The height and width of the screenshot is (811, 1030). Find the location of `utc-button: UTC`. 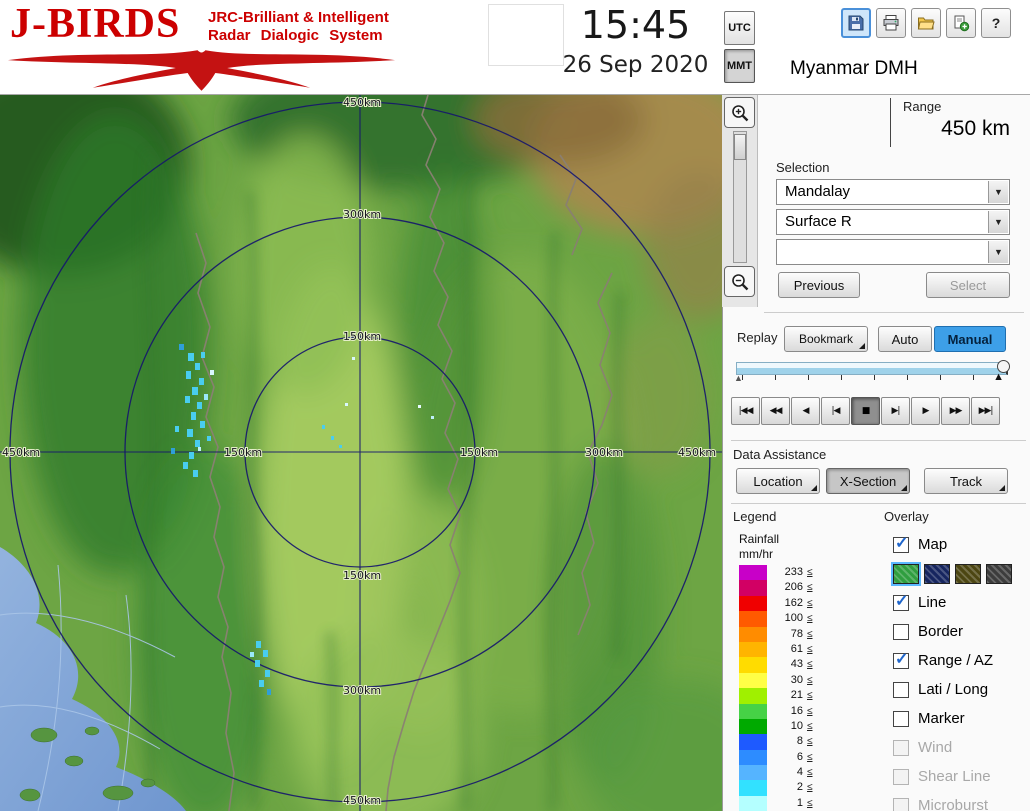

utc-button: UTC is located at coordinates (739, 28).